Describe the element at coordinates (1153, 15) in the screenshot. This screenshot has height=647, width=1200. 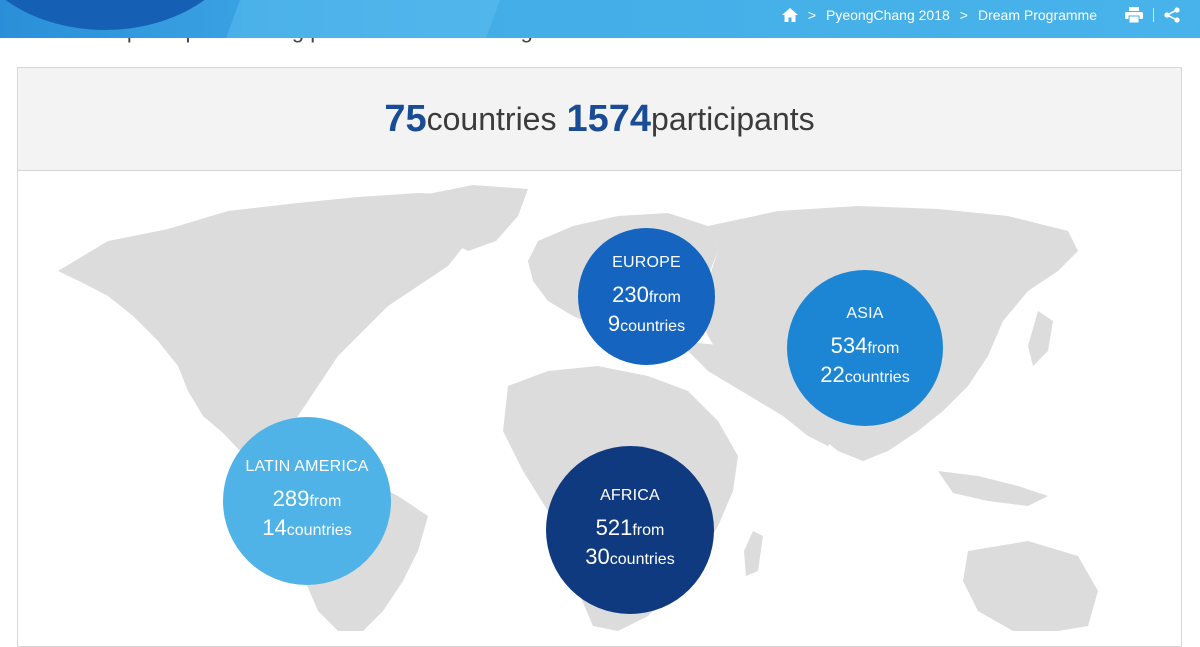
I see `toolbar-divider` at that location.